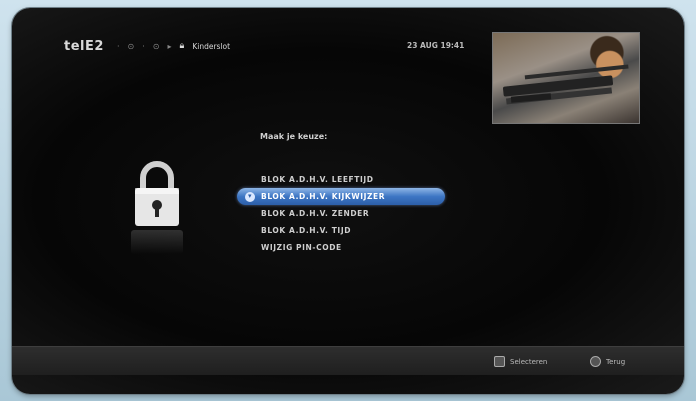  I want to click on live-tv-preview, so click(566, 78).